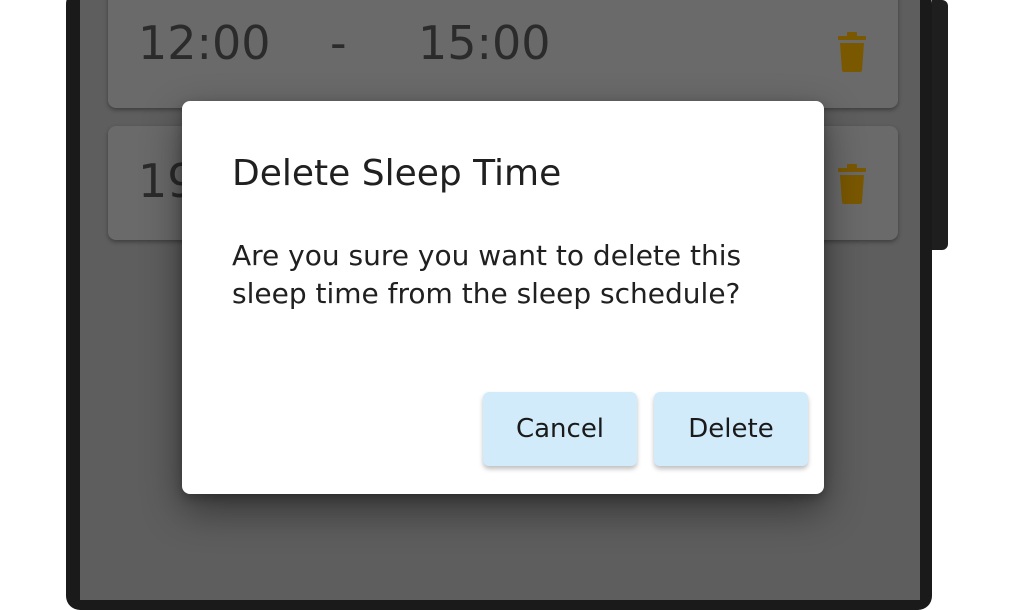 This screenshot has width=1024, height=610. What do you see at coordinates (484, 43) in the screenshot?
I see `end-time: 15:00` at bounding box center [484, 43].